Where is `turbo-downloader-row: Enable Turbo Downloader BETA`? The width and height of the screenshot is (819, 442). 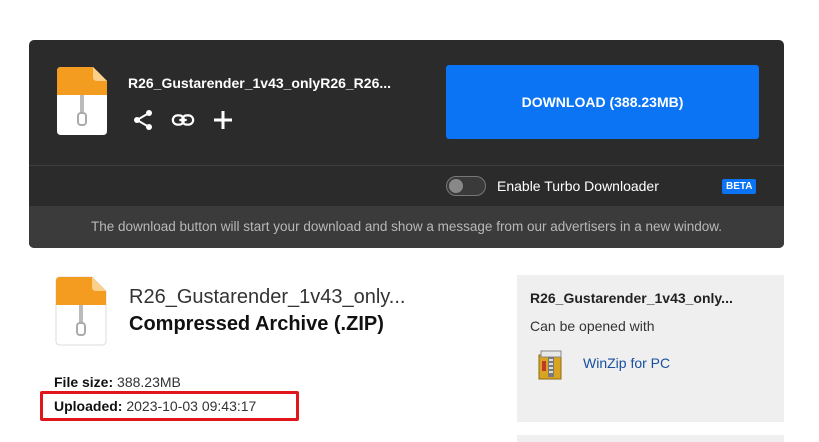
turbo-downloader-row: Enable Turbo Downloader BETA is located at coordinates (406, 185).